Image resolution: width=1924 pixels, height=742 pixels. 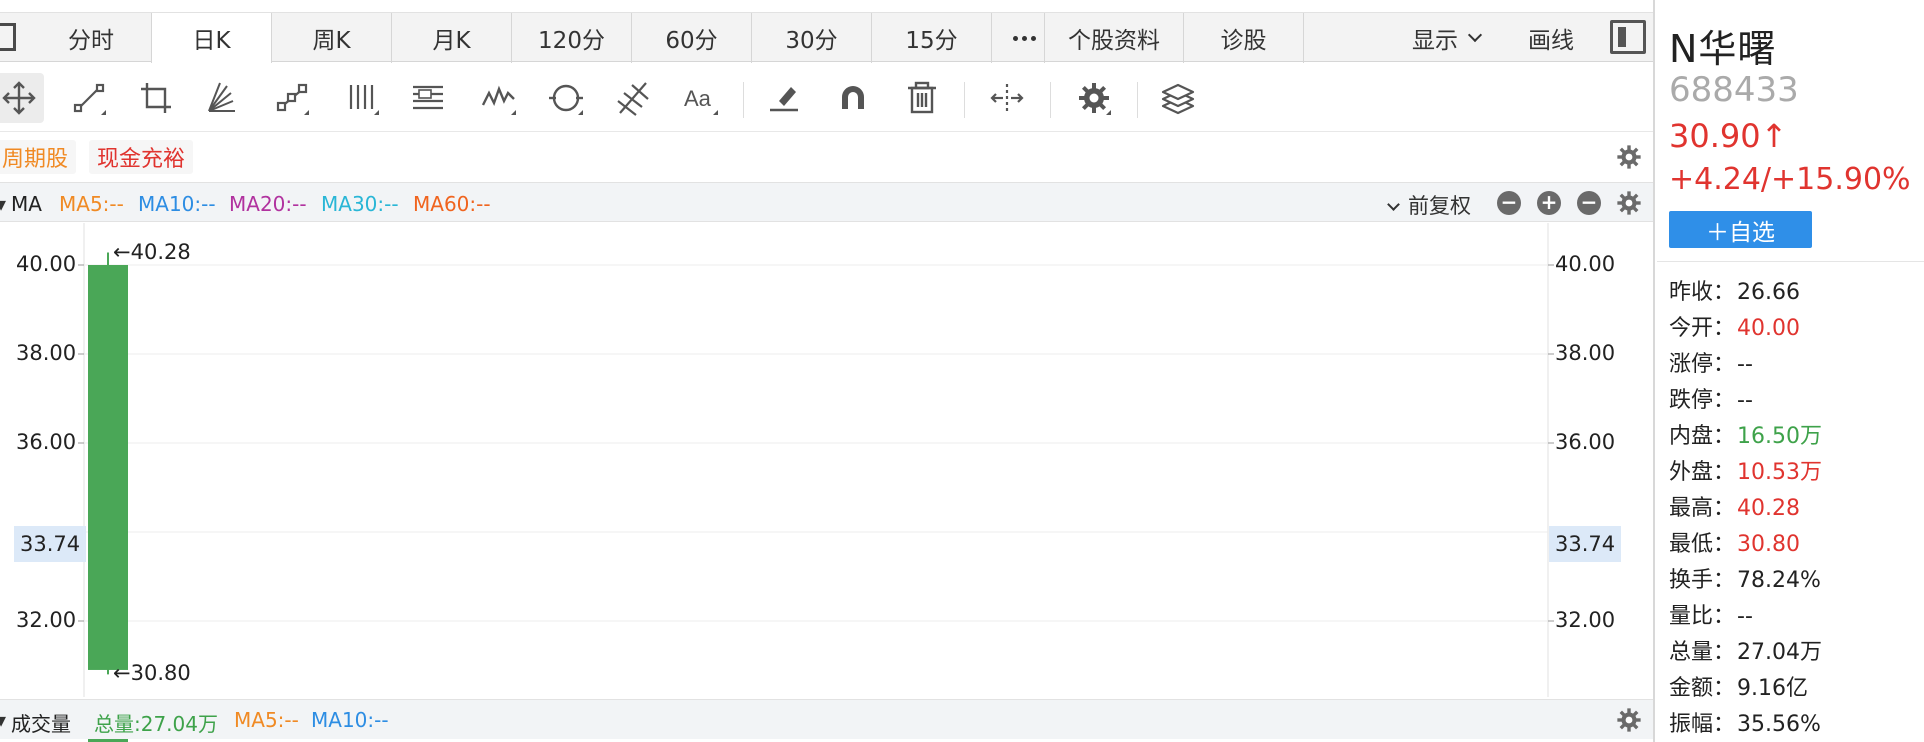 What do you see at coordinates (3, 204) in the screenshot?
I see `ma-collapse-chevron-icon: ▾` at bounding box center [3, 204].